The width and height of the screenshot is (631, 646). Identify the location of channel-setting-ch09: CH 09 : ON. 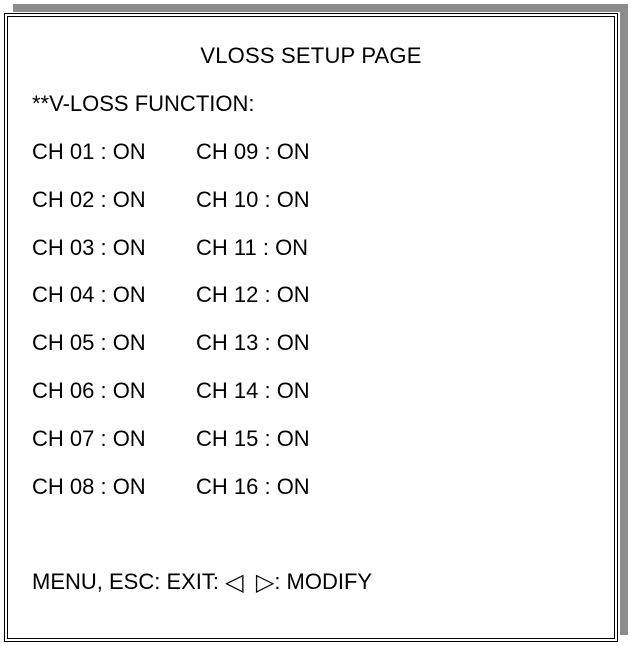
(296, 163).